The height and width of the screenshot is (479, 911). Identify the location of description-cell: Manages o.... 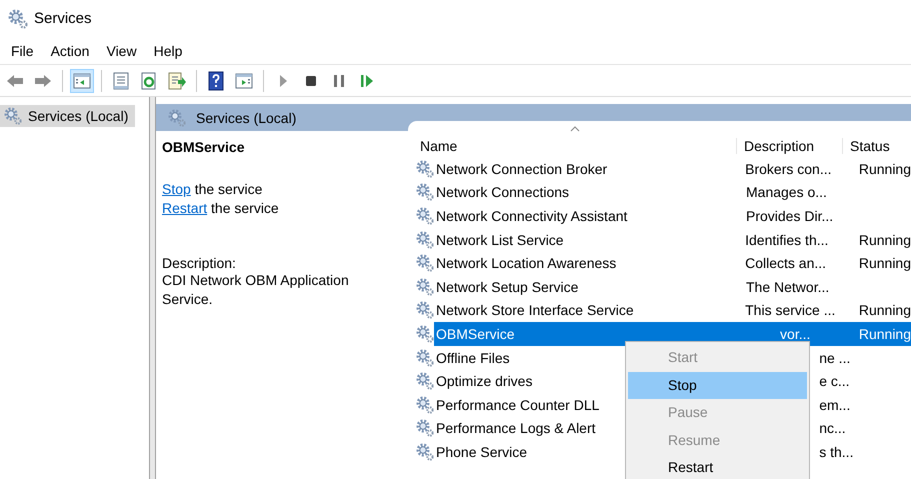
(786, 192).